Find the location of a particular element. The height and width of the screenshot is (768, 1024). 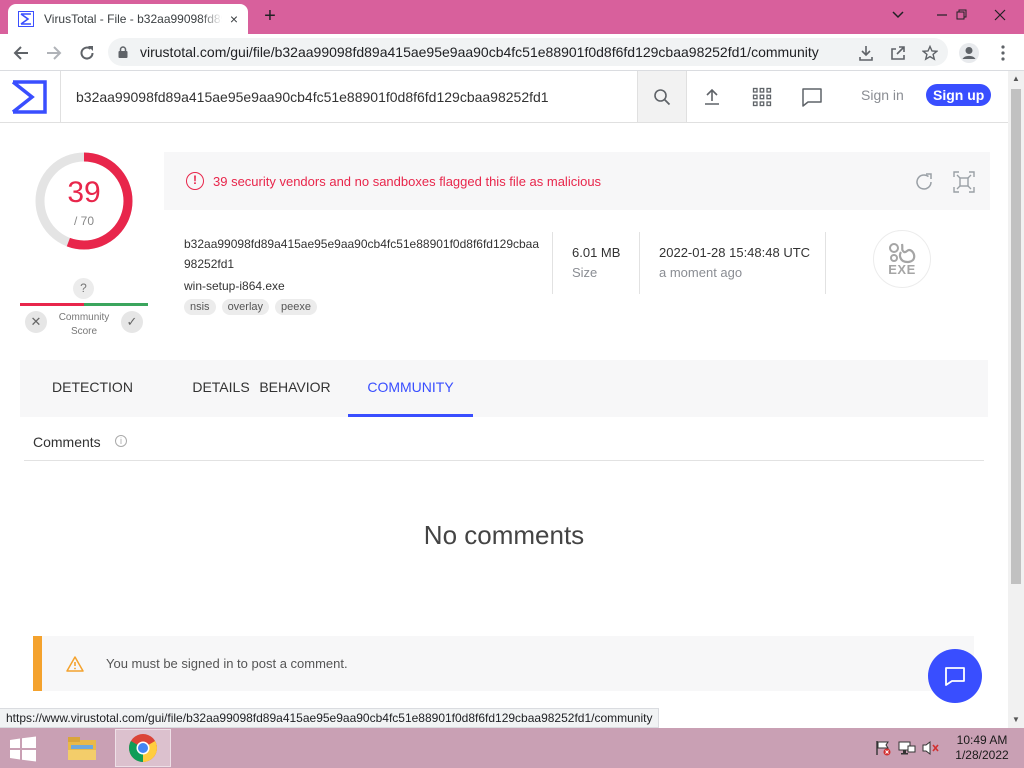

file-explorer-icon is located at coordinates (82, 748).